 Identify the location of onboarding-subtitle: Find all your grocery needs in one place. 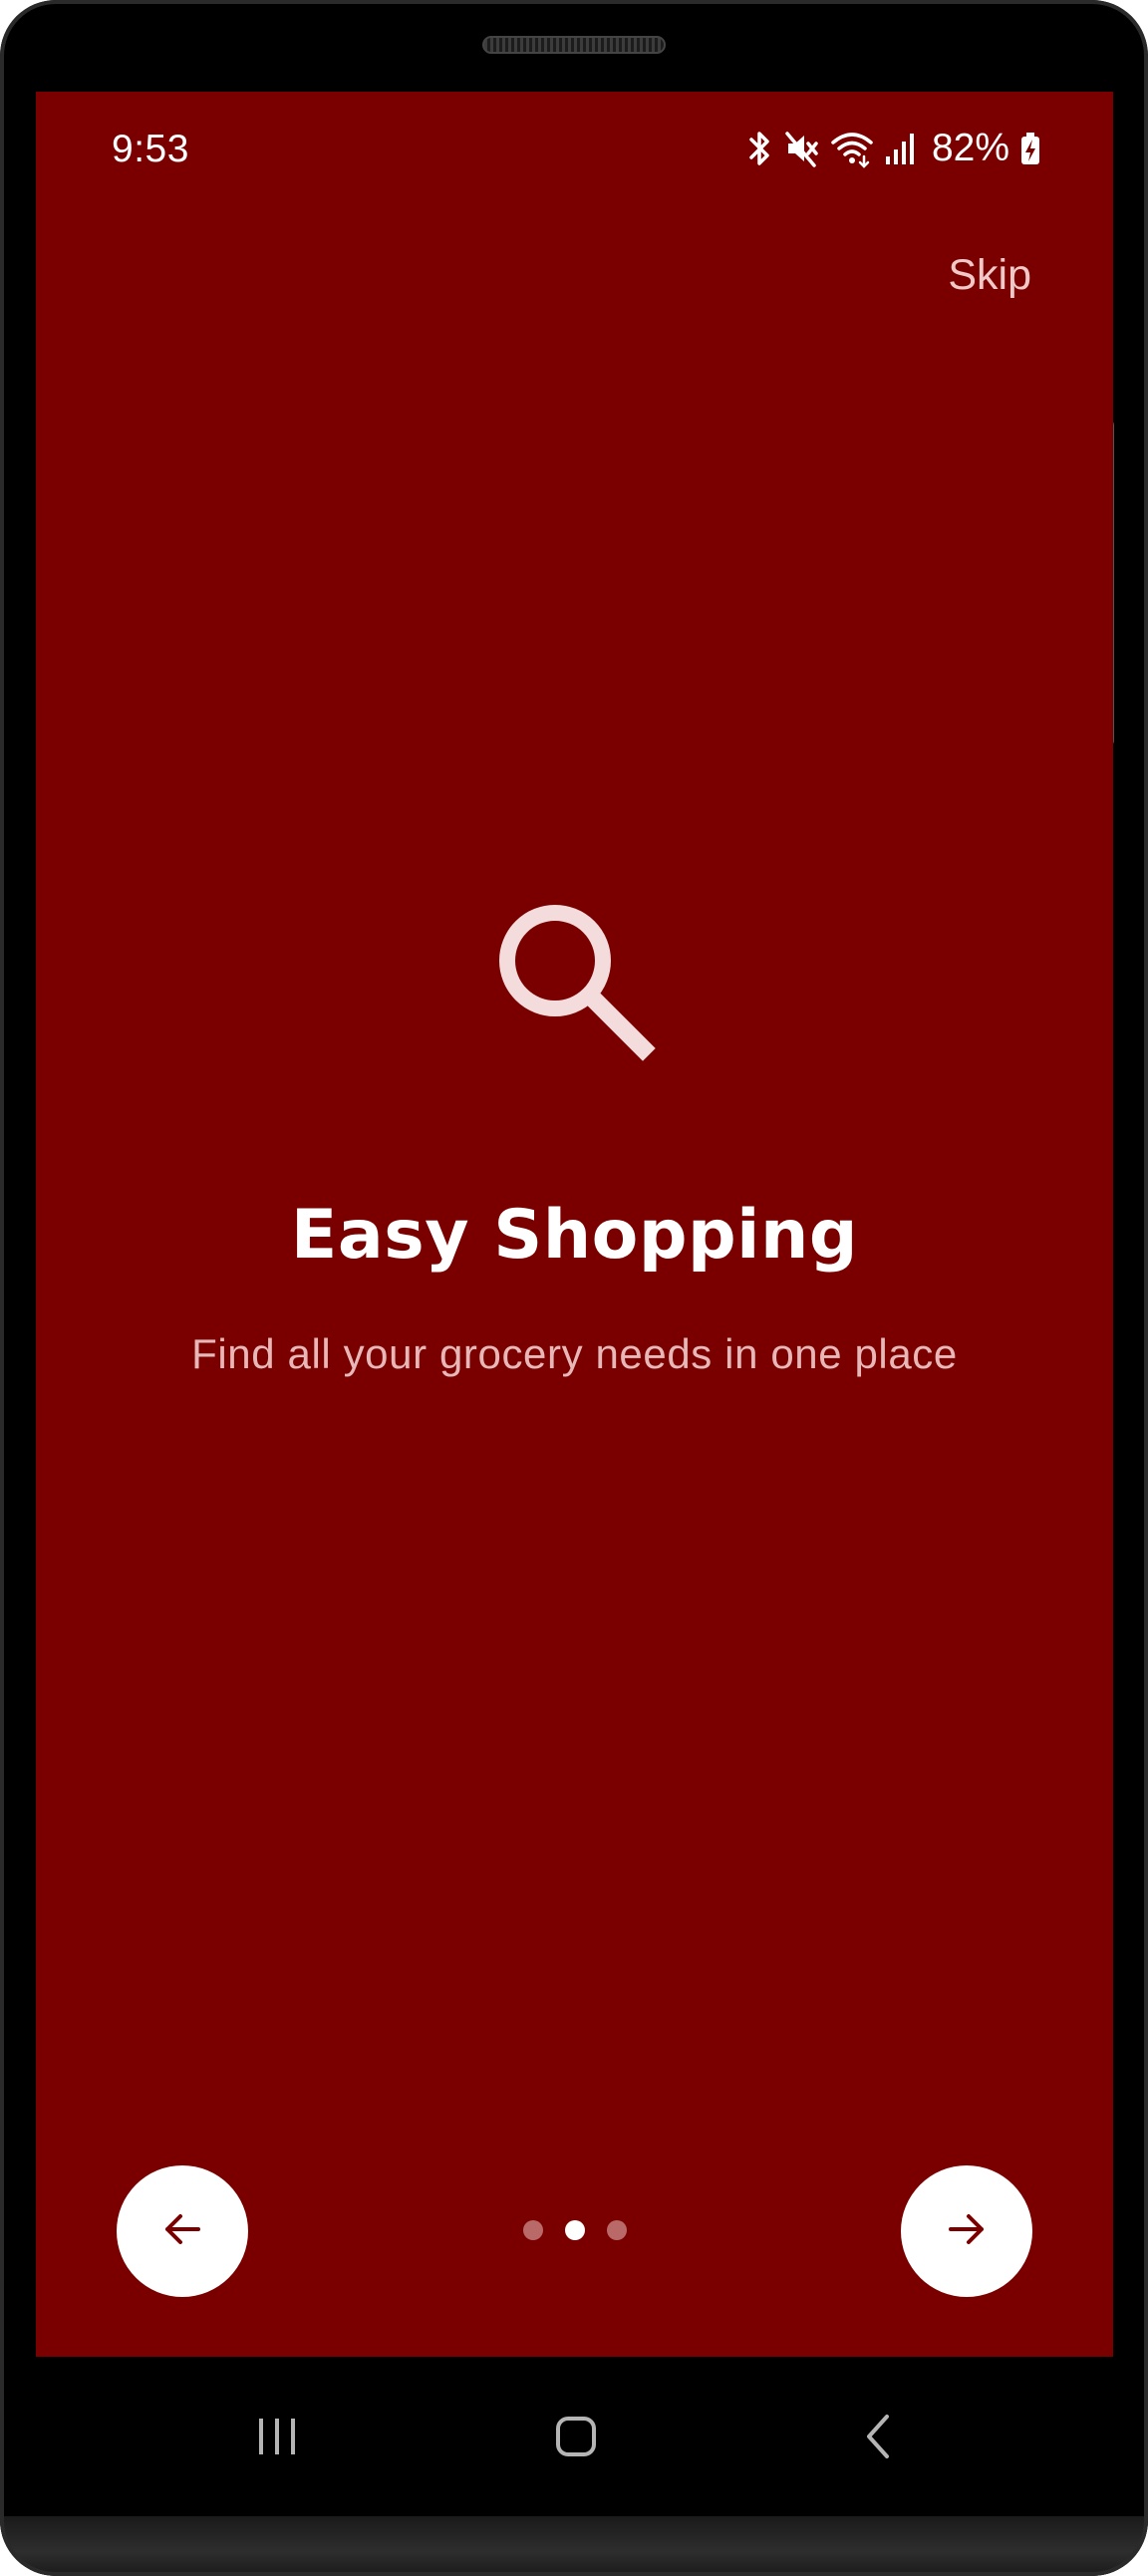
(574, 1353).